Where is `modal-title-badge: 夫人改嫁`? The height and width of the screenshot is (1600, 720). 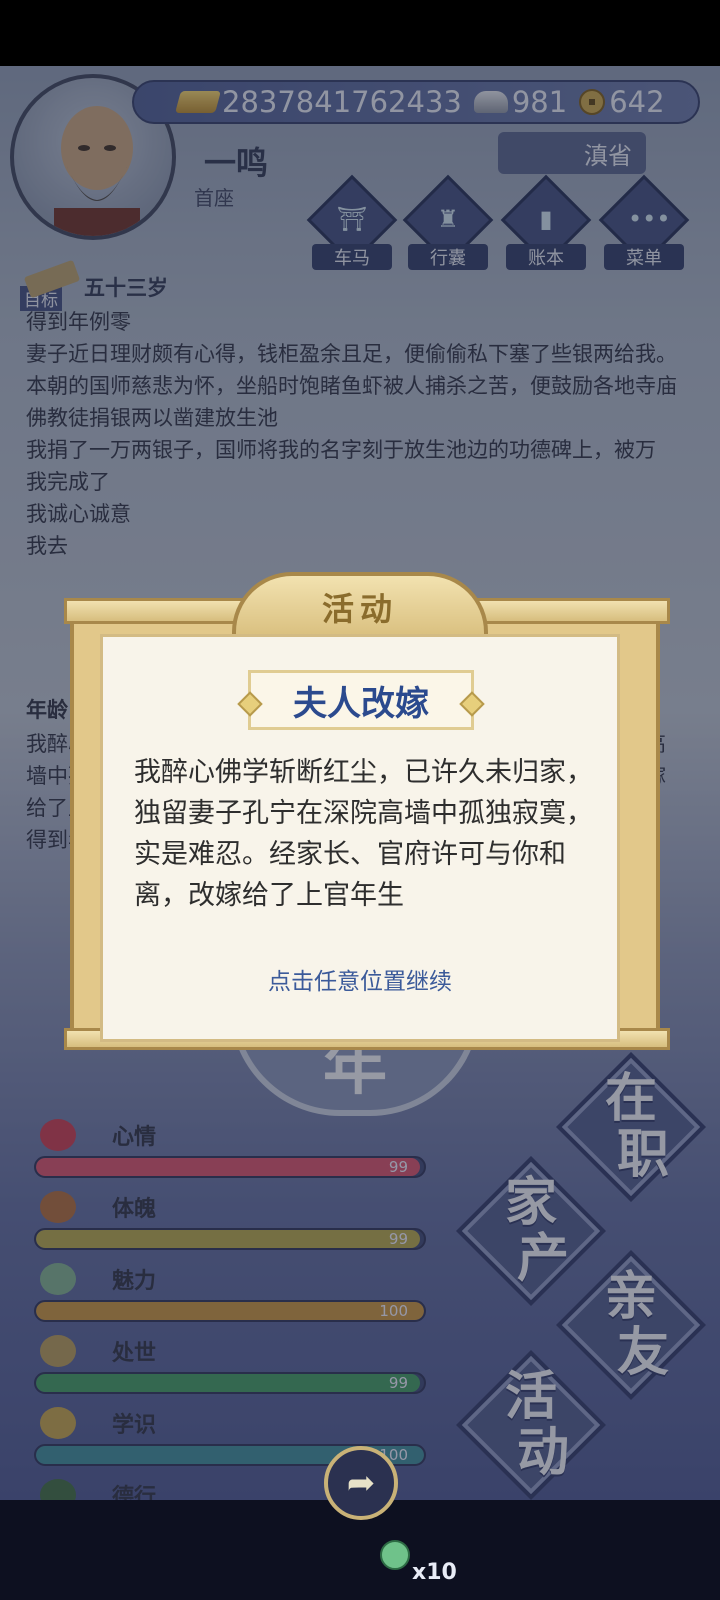 modal-title-badge: 夫人改嫁 is located at coordinates (361, 700).